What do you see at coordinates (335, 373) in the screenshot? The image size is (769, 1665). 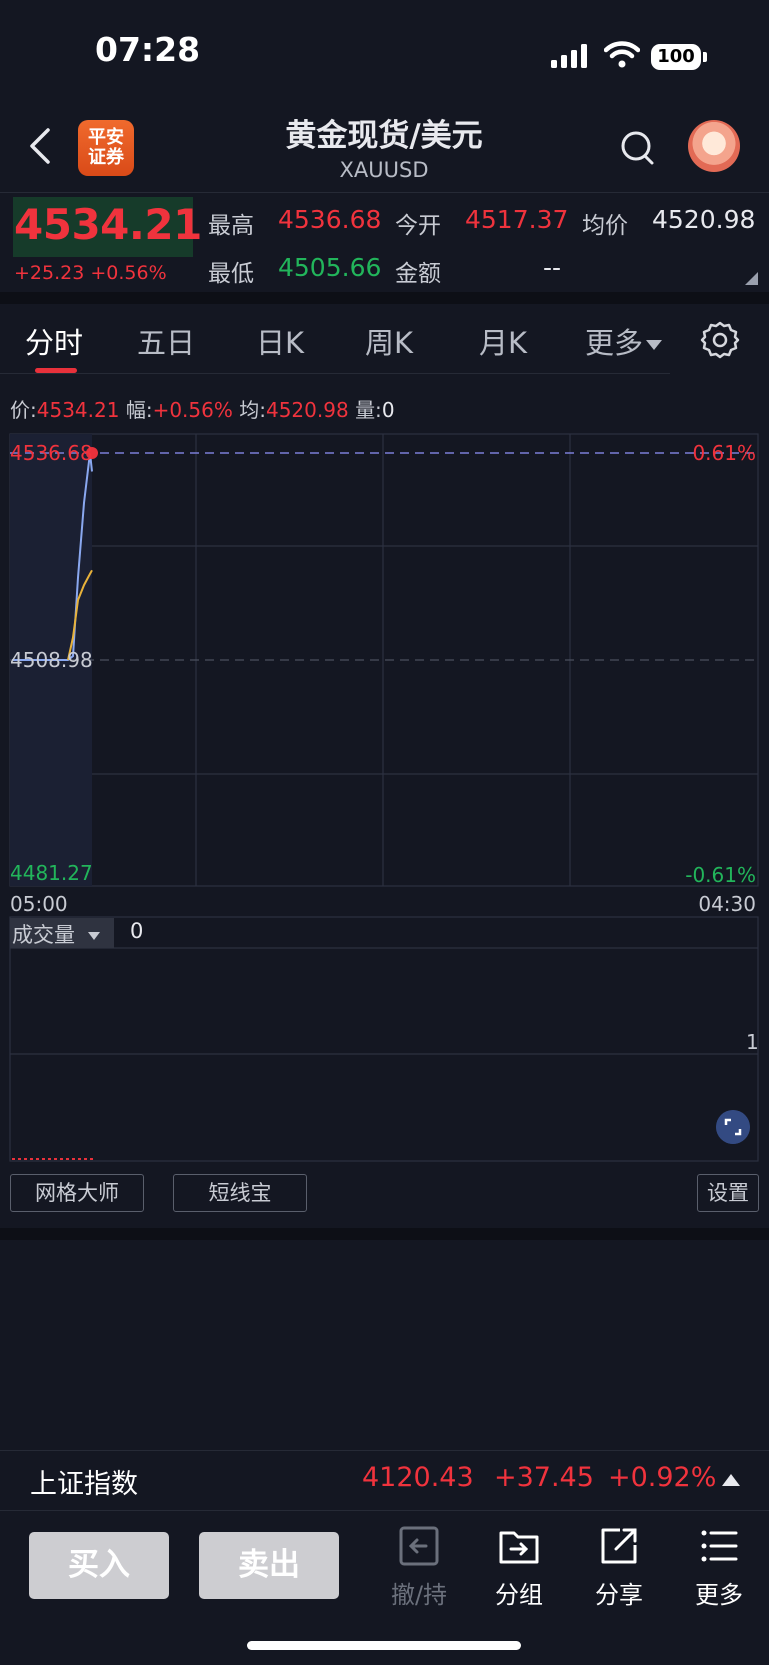 I see `tab-divider` at bounding box center [335, 373].